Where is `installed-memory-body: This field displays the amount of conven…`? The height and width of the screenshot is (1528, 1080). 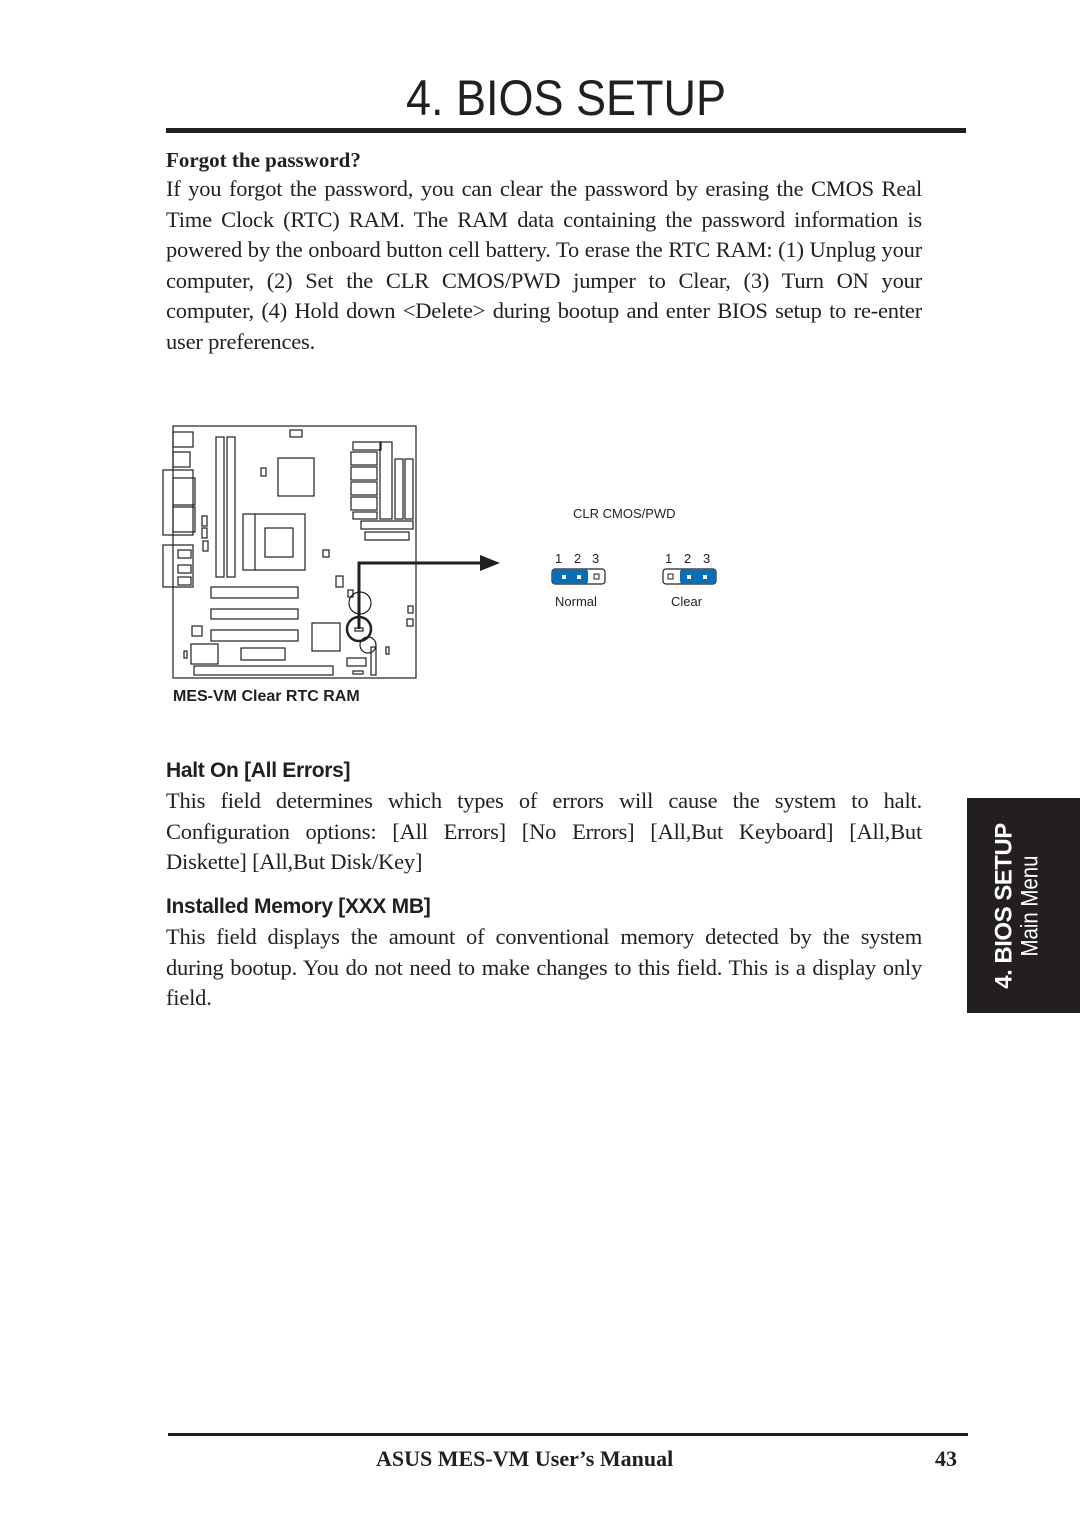
installed-memory-body: This field displays the amount of conven… is located at coordinates (544, 967).